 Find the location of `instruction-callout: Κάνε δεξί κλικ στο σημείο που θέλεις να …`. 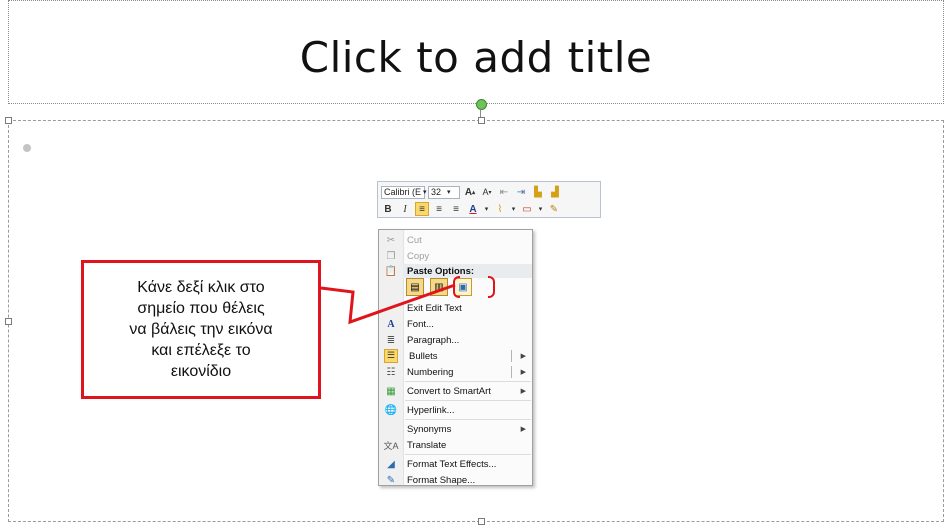

instruction-callout: Κάνε δεξί κλικ στο σημείο που θέλεις να … is located at coordinates (201, 329).